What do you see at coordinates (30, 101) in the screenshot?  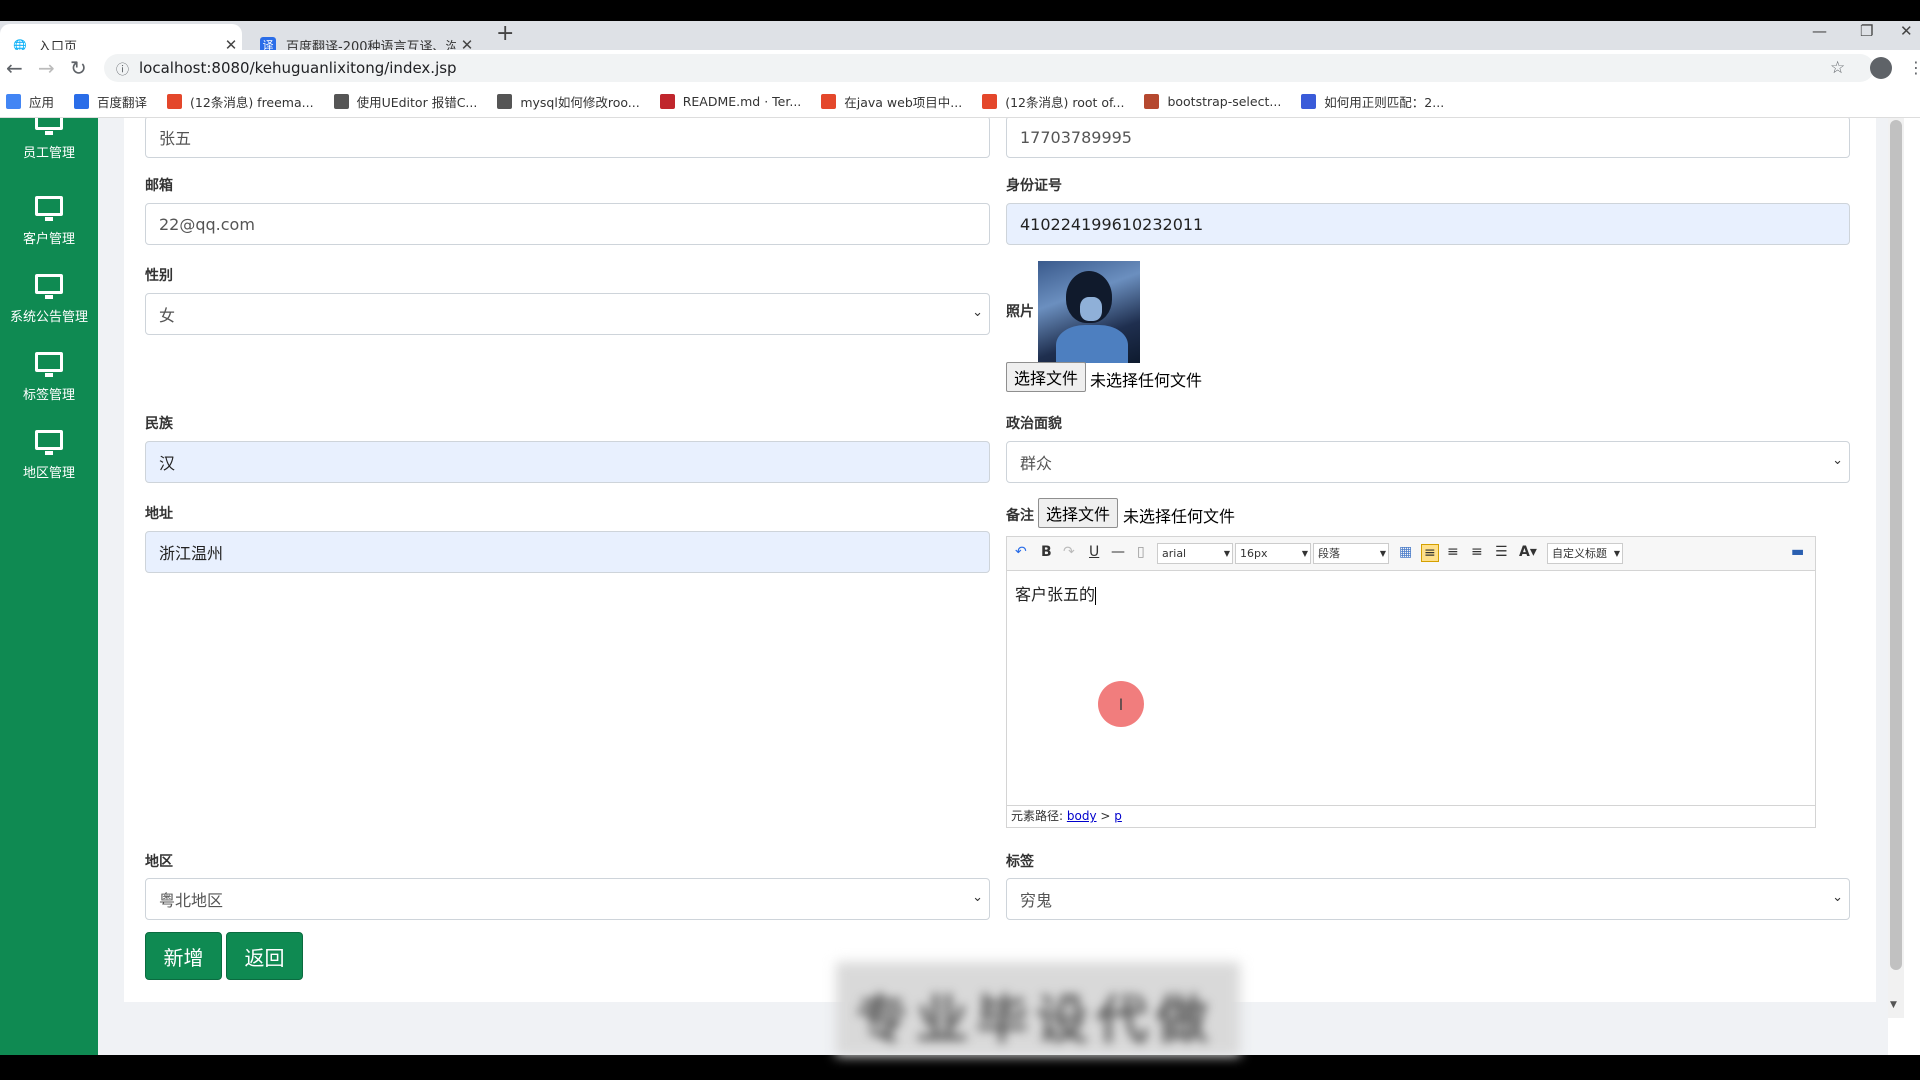 I see `bookmark-item: 应用` at bounding box center [30, 101].